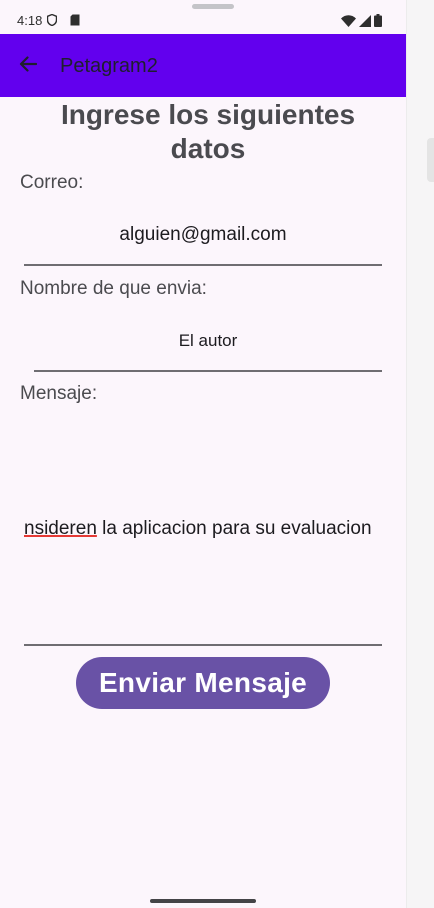 The image size is (434, 908). I want to click on sender-name-field: El autor, so click(208, 341).